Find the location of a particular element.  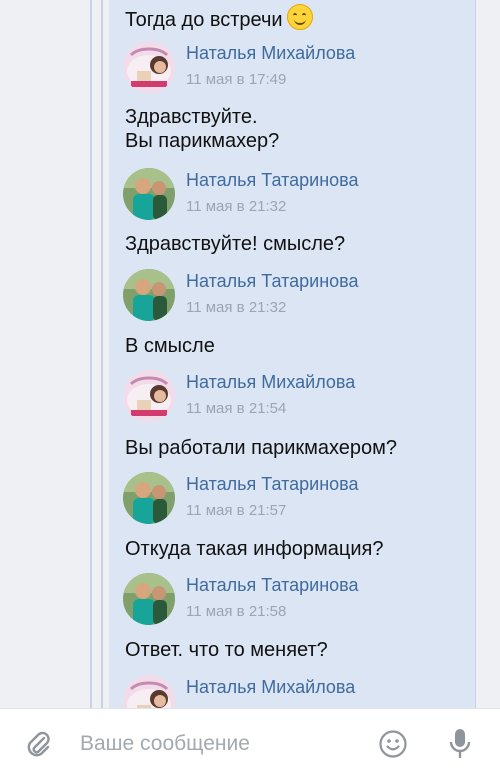

message-text: Здравствуйте. Вы парикмахер? is located at coordinates (202, 129).